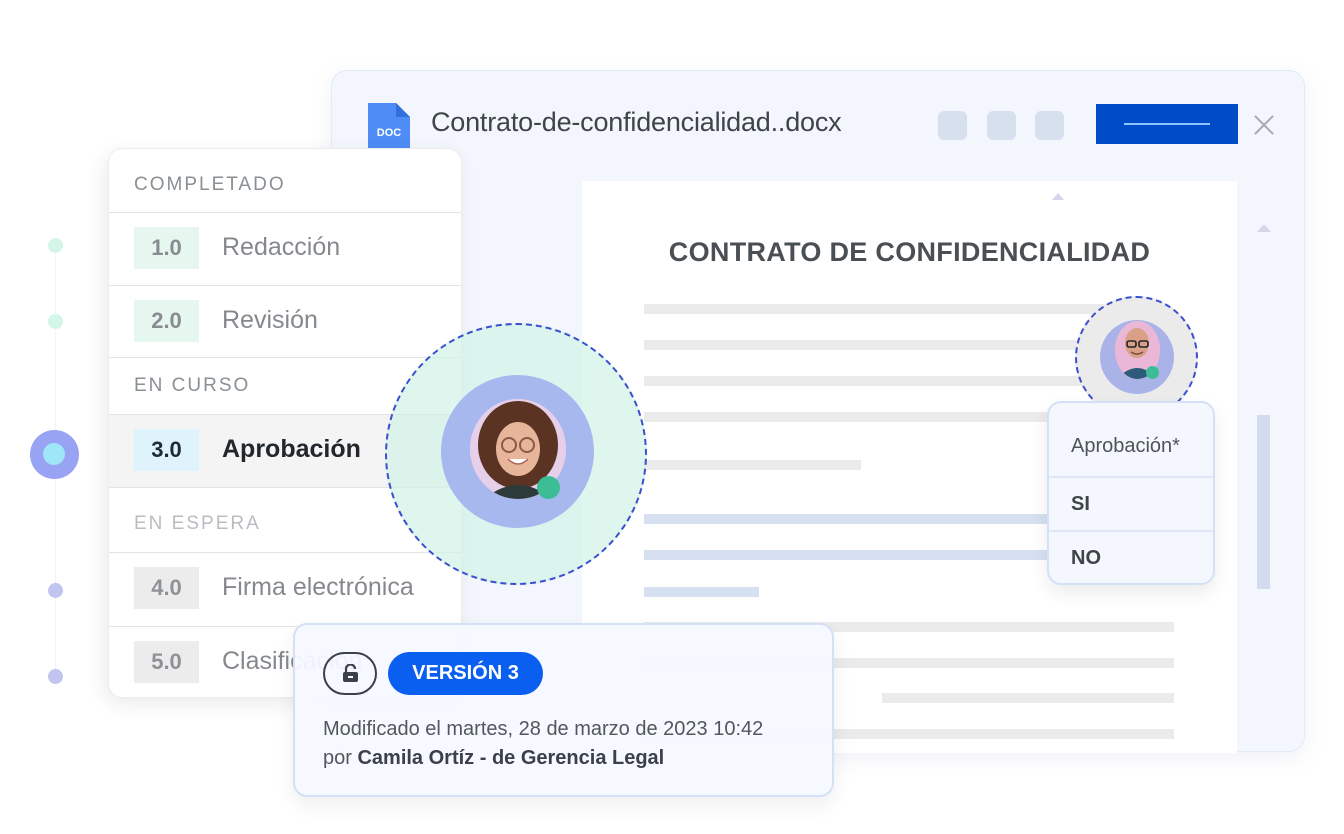  What do you see at coordinates (1125, 446) in the screenshot?
I see `approval-field-label: Aprobación*` at bounding box center [1125, 446].